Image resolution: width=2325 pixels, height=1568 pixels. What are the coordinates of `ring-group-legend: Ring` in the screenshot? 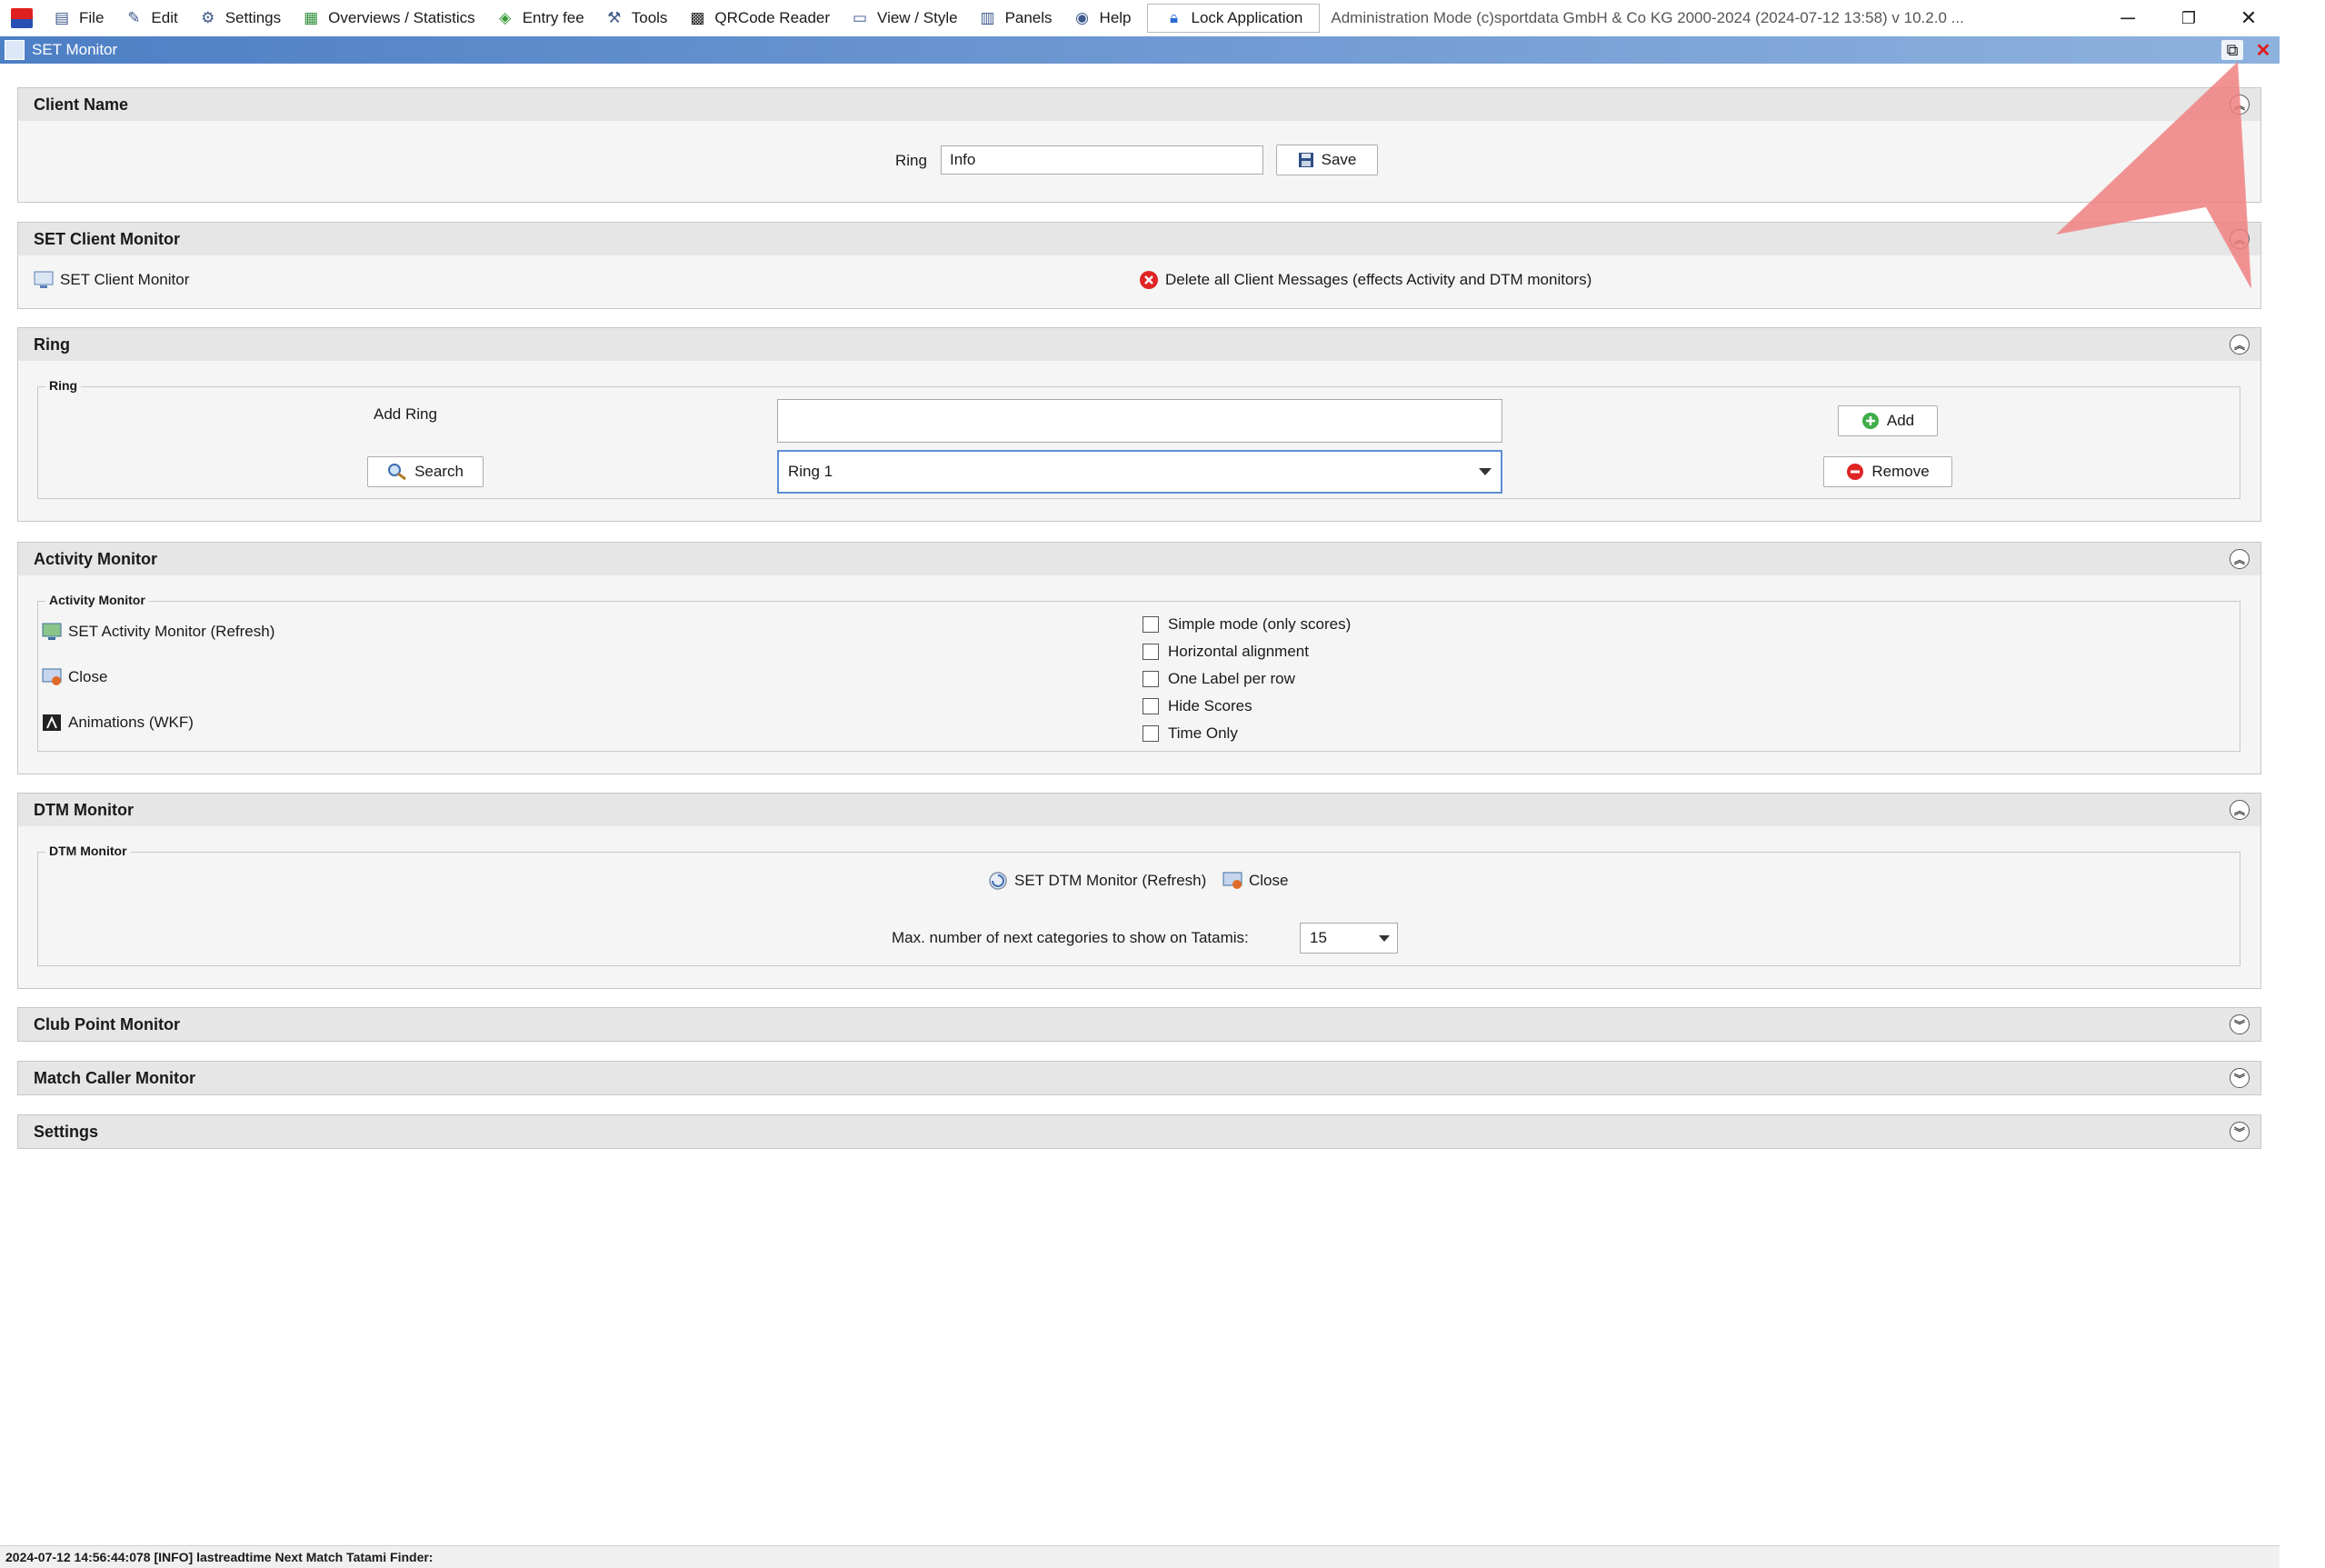 It's located at (63, 386).